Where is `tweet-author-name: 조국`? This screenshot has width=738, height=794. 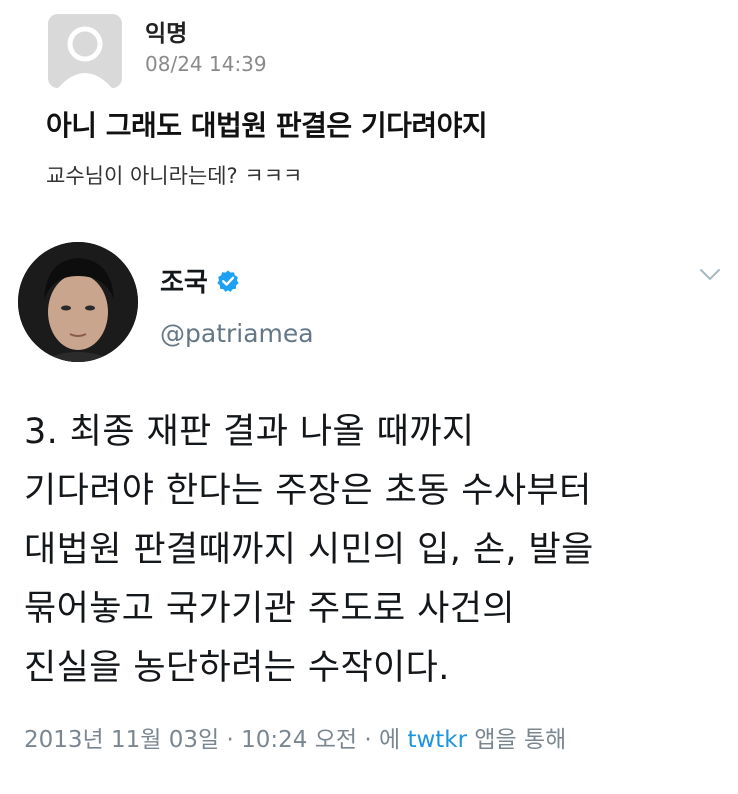 tweet-author-name: 조국 is located at coordinates (200, 280).